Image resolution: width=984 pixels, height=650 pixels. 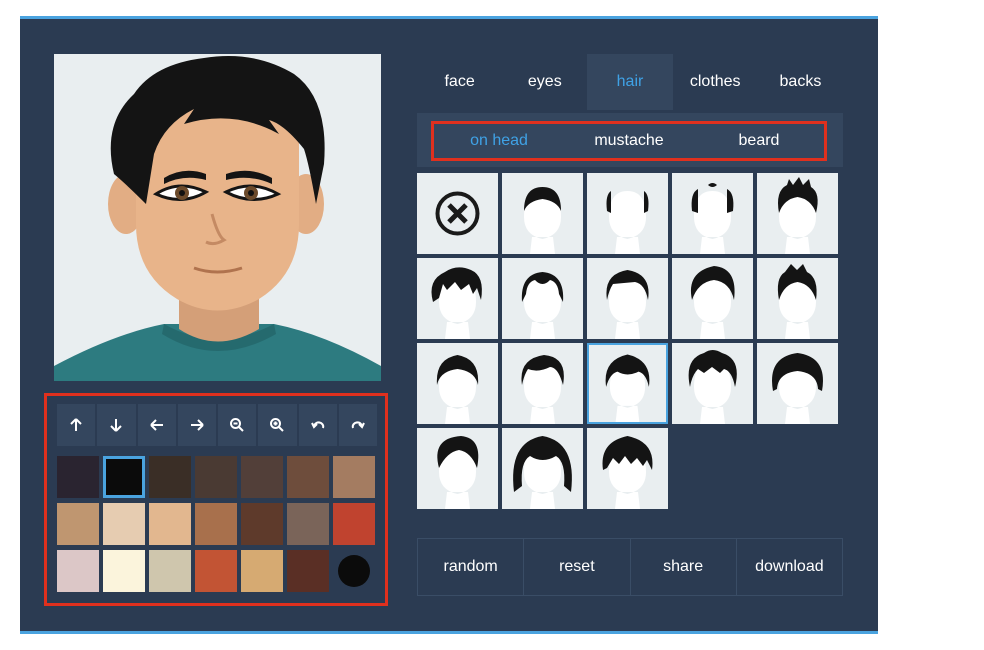 I want to click on hair-style-long-shaggy, so click(x=542, y=468).